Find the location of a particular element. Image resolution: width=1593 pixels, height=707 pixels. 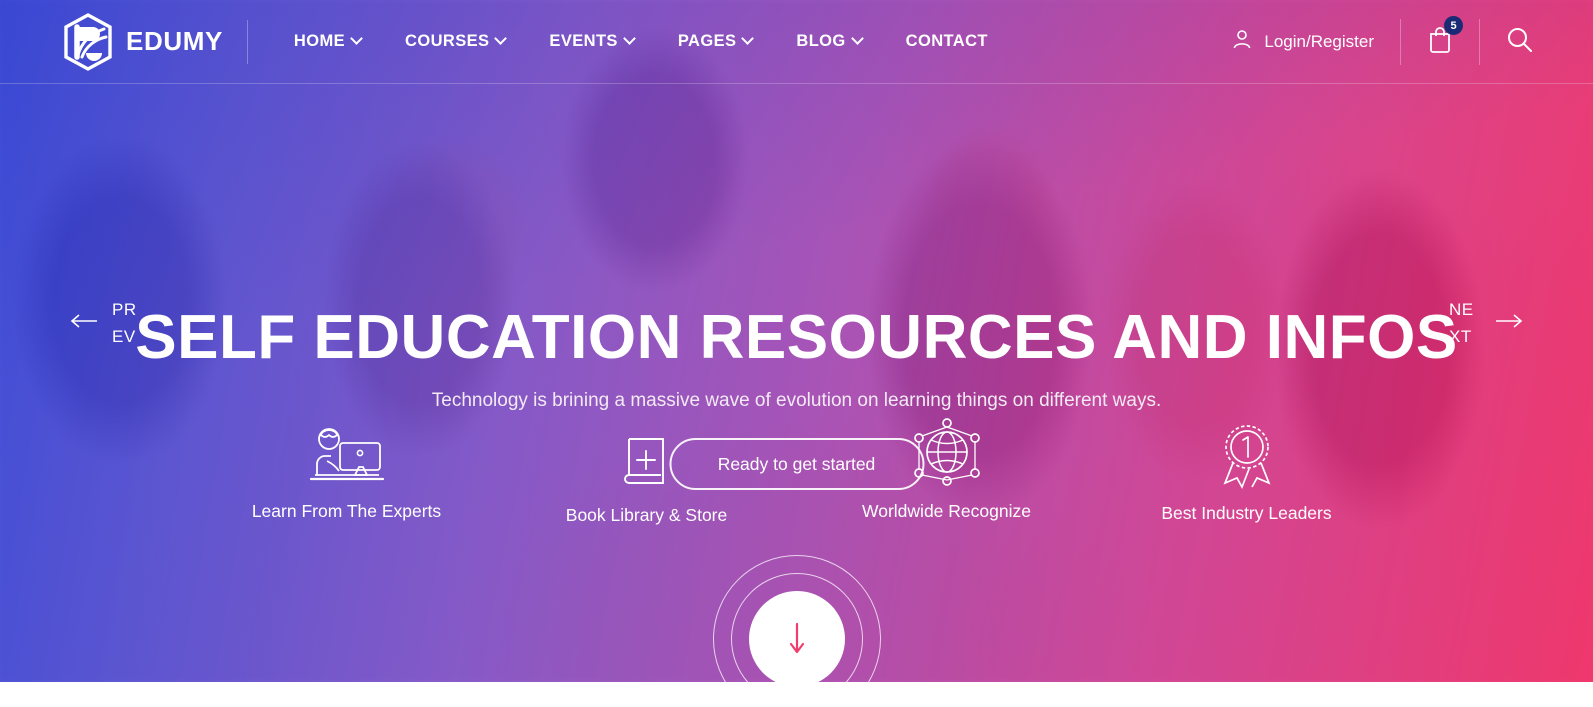

nav-label: COURSES is located at coordinates (447, 41).